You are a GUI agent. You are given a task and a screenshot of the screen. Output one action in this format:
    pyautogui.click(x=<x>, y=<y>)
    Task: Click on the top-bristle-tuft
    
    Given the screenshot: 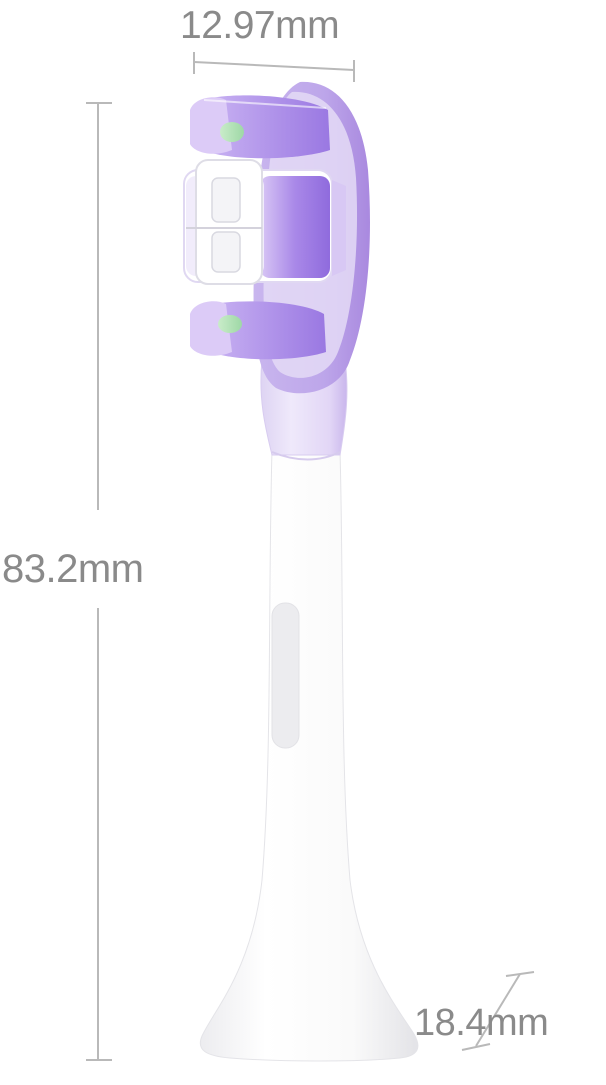 What is the action you would take?
    pyautogui.click(x=260, y=127)
    